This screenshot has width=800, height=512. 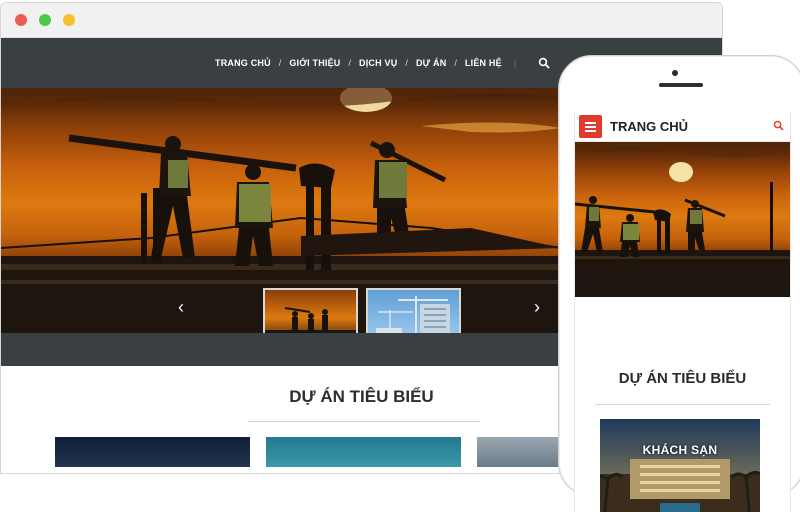 What do you see at coordinates (680, 485) in the screenshot?
I see `hotel-illustration` at bounding box center [680, 485].